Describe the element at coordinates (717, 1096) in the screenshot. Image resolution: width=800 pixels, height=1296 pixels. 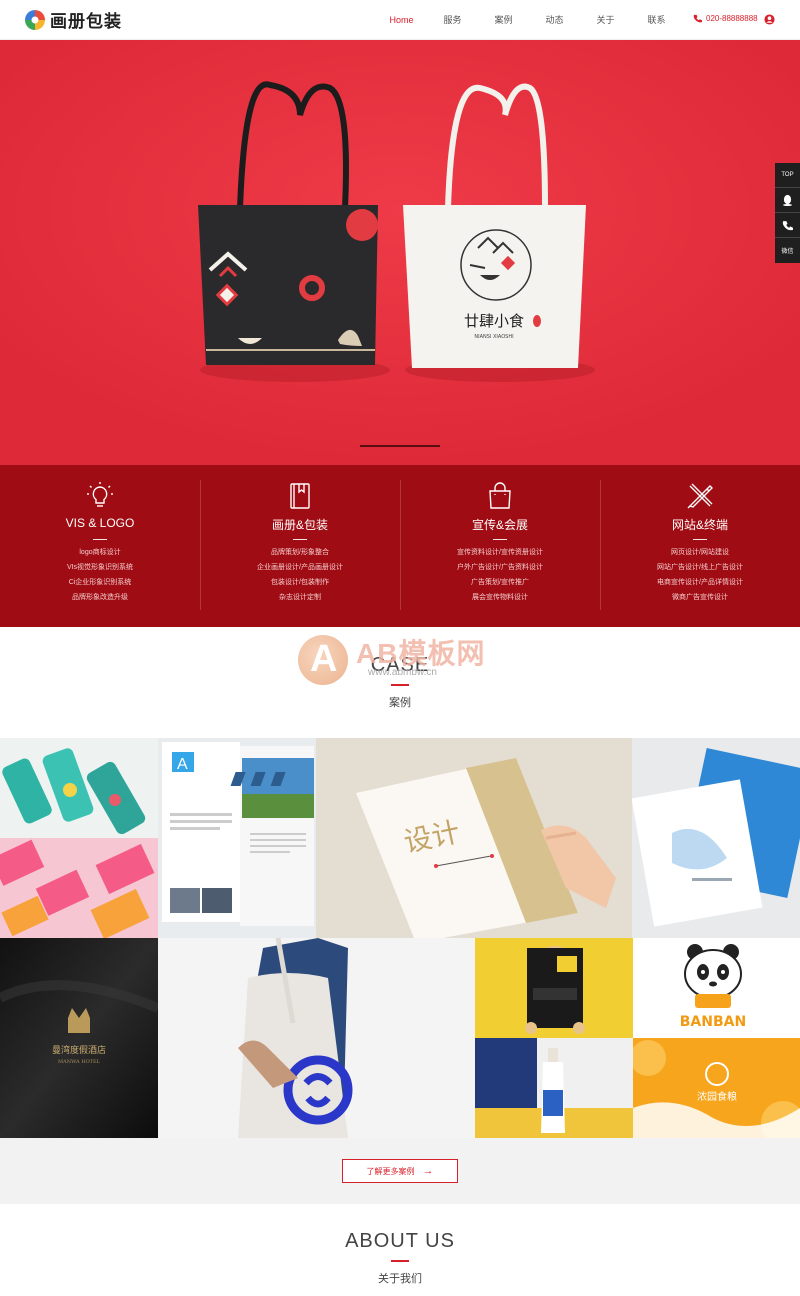
I see `juice-brand-text: 浓园食粮` at that location.